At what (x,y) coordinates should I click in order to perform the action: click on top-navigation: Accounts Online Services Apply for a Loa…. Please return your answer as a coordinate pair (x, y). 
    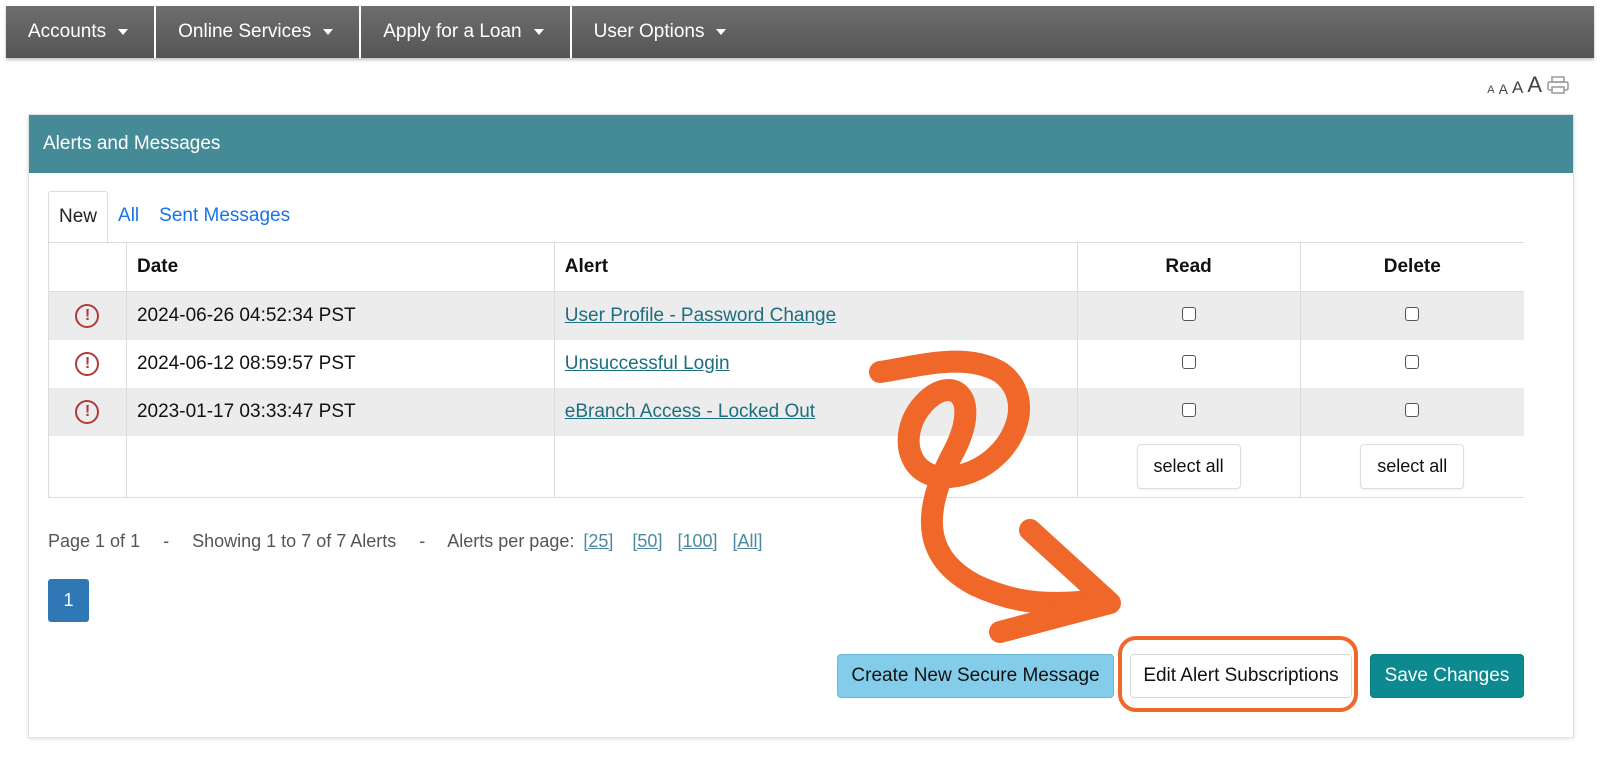
    Looking at the image, I should click on (800, 32).